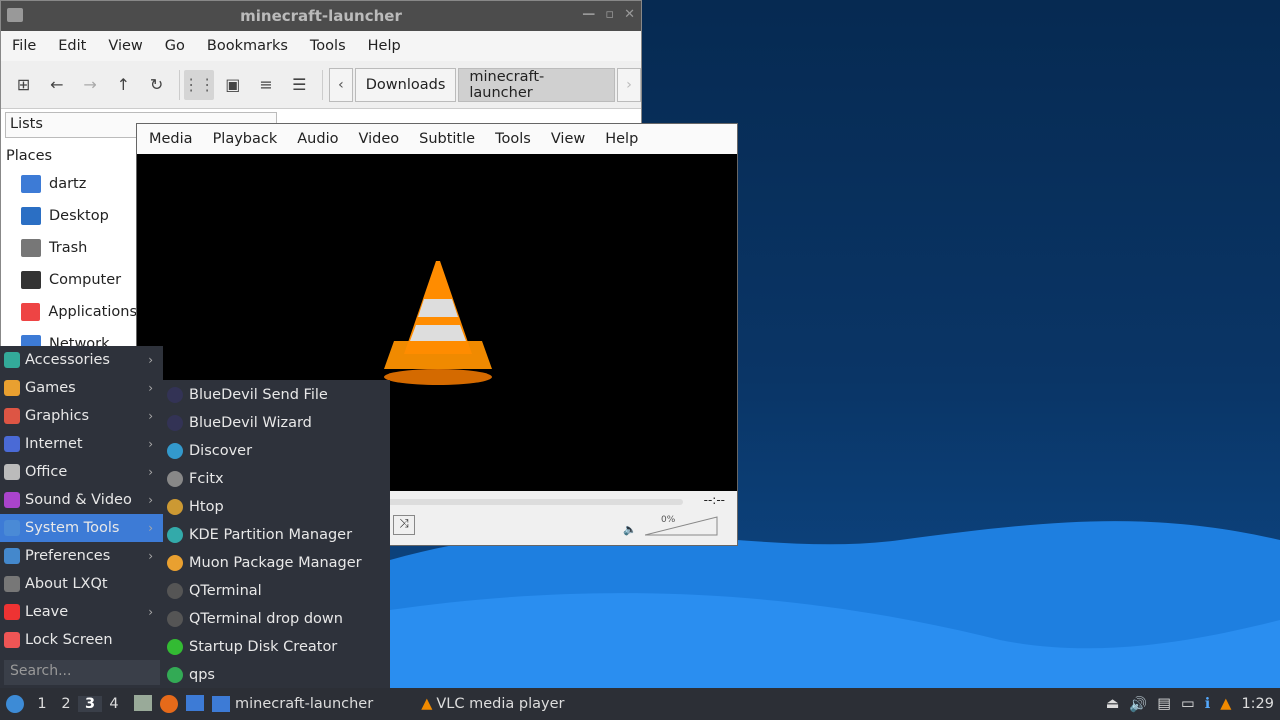  What do you see at coordinates (438, 323) in the screenshot?
I see `vlc-cone-icon` at bounding box center [438, 323].